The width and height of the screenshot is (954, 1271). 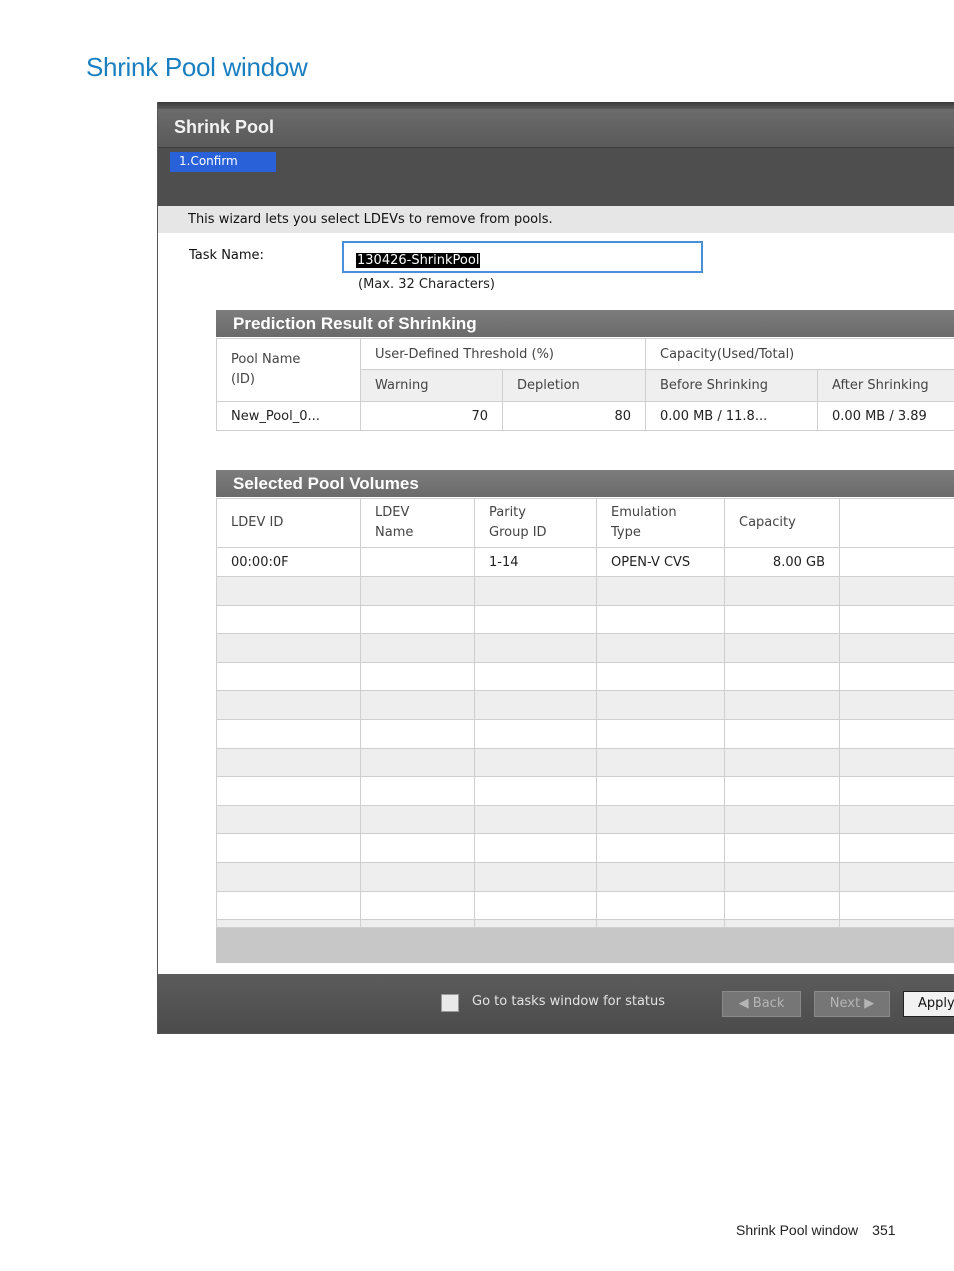 I want to click on parity-group-cell: 1-14, so click(x=535, y=562).